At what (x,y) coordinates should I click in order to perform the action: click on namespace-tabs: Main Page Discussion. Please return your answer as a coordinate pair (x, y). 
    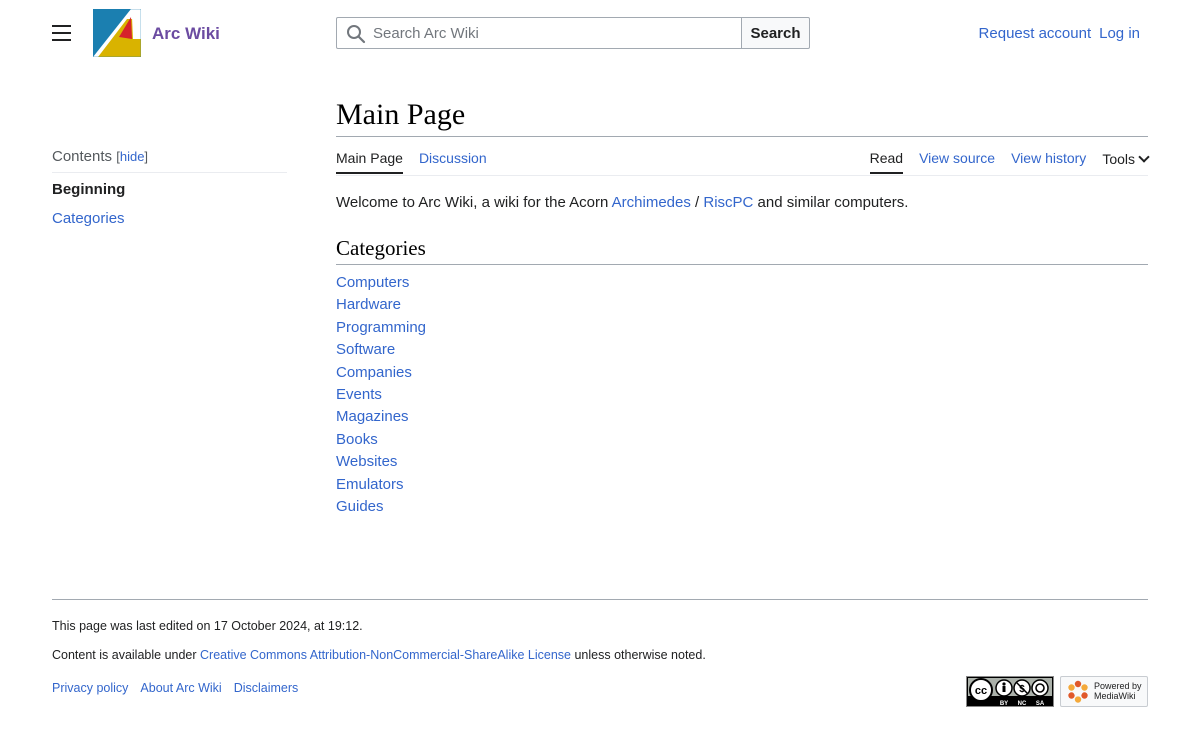
    Looking at the image, I should click on (411, 162).